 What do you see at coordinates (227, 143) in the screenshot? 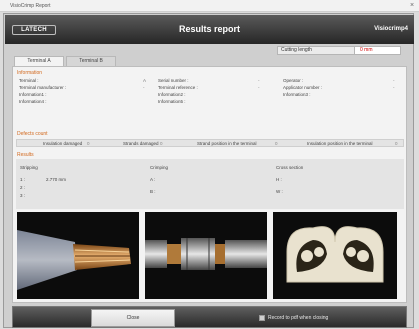
I see `defect-strand-position-label: Strand position in the terminal` at bounding box center [227, 143].